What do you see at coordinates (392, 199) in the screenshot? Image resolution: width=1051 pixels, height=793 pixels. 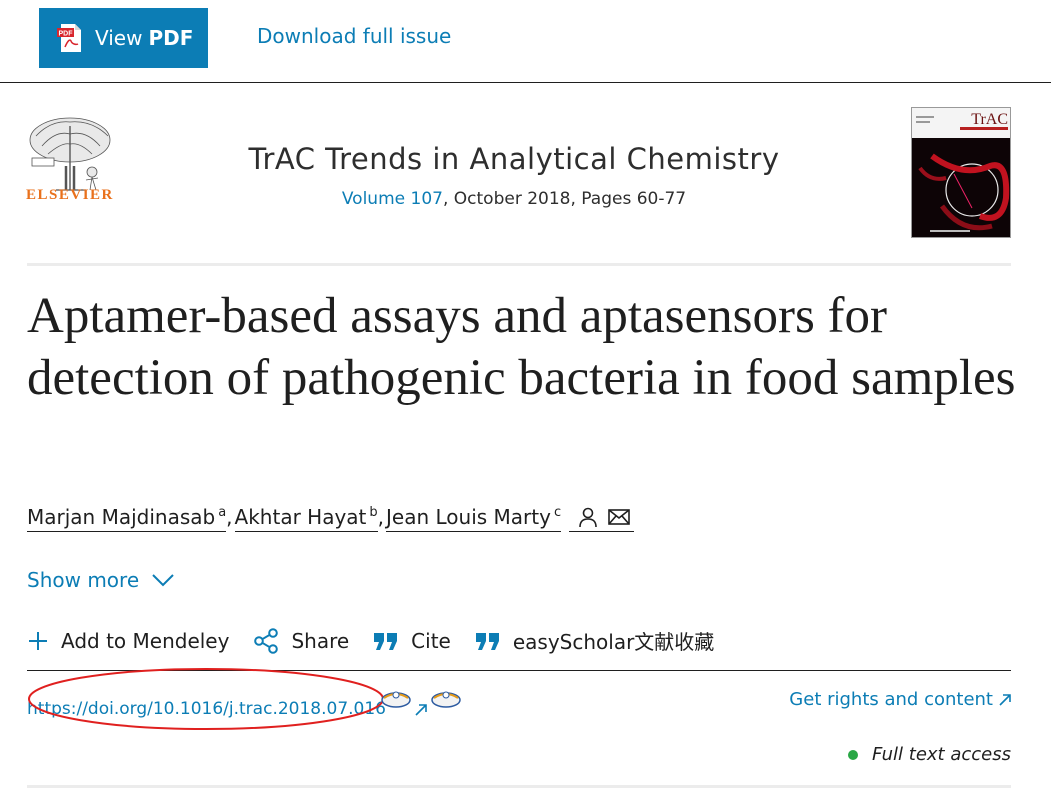 I see `volume-link: Volume 107` at bounding box center [392, 199].